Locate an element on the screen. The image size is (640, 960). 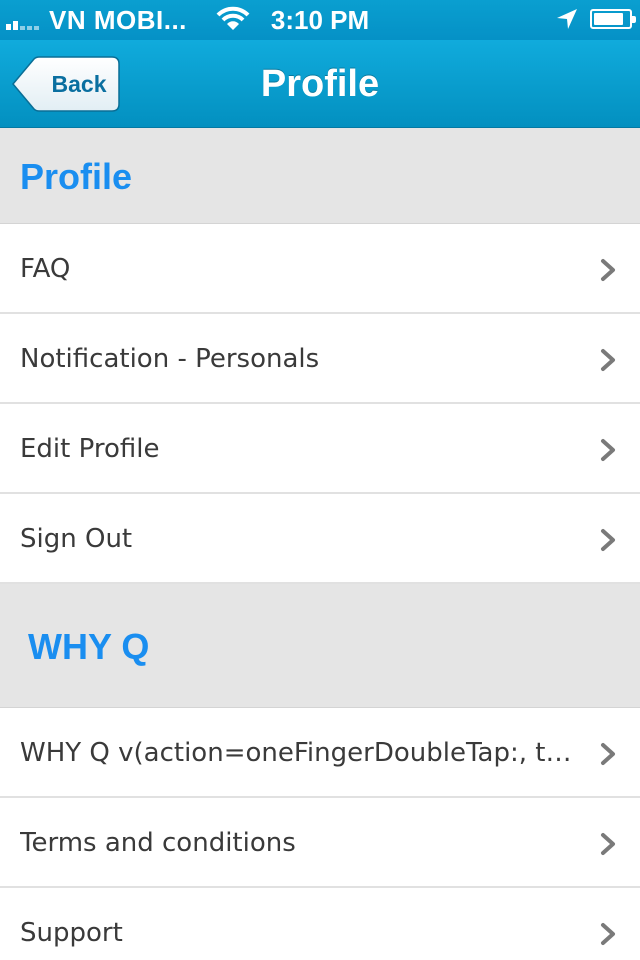
menu-item-label: FAQ is located at coordinates (45, 269).